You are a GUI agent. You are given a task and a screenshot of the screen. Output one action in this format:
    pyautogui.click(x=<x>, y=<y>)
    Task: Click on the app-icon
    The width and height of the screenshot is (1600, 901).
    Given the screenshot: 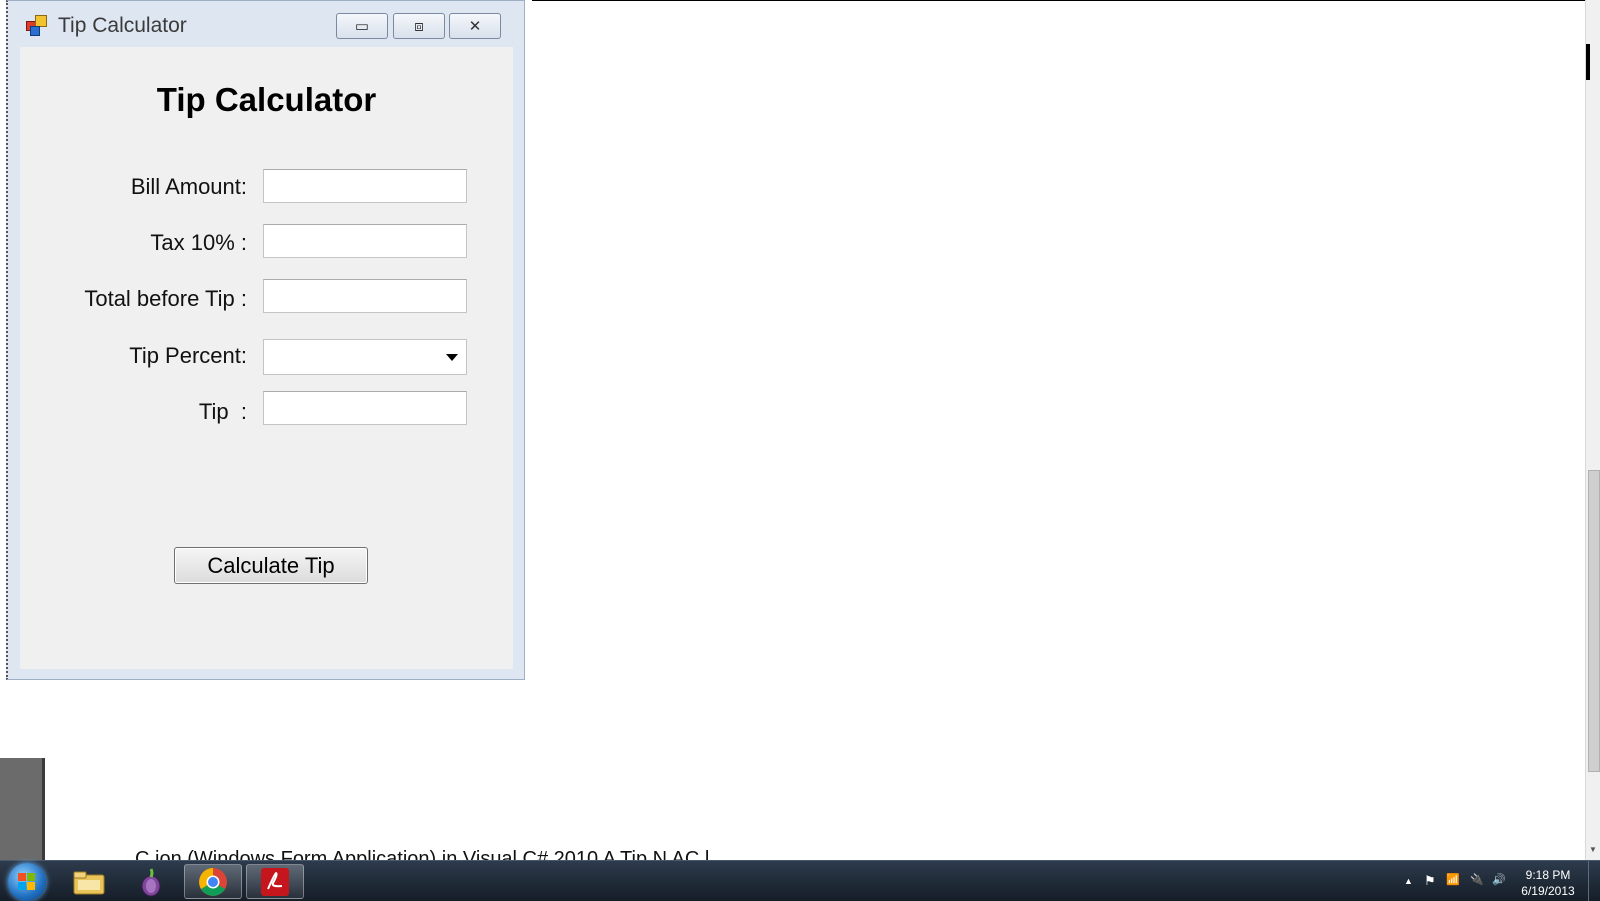 What is the action you would take?
    pyautogui.click(x=37, y=25)
    